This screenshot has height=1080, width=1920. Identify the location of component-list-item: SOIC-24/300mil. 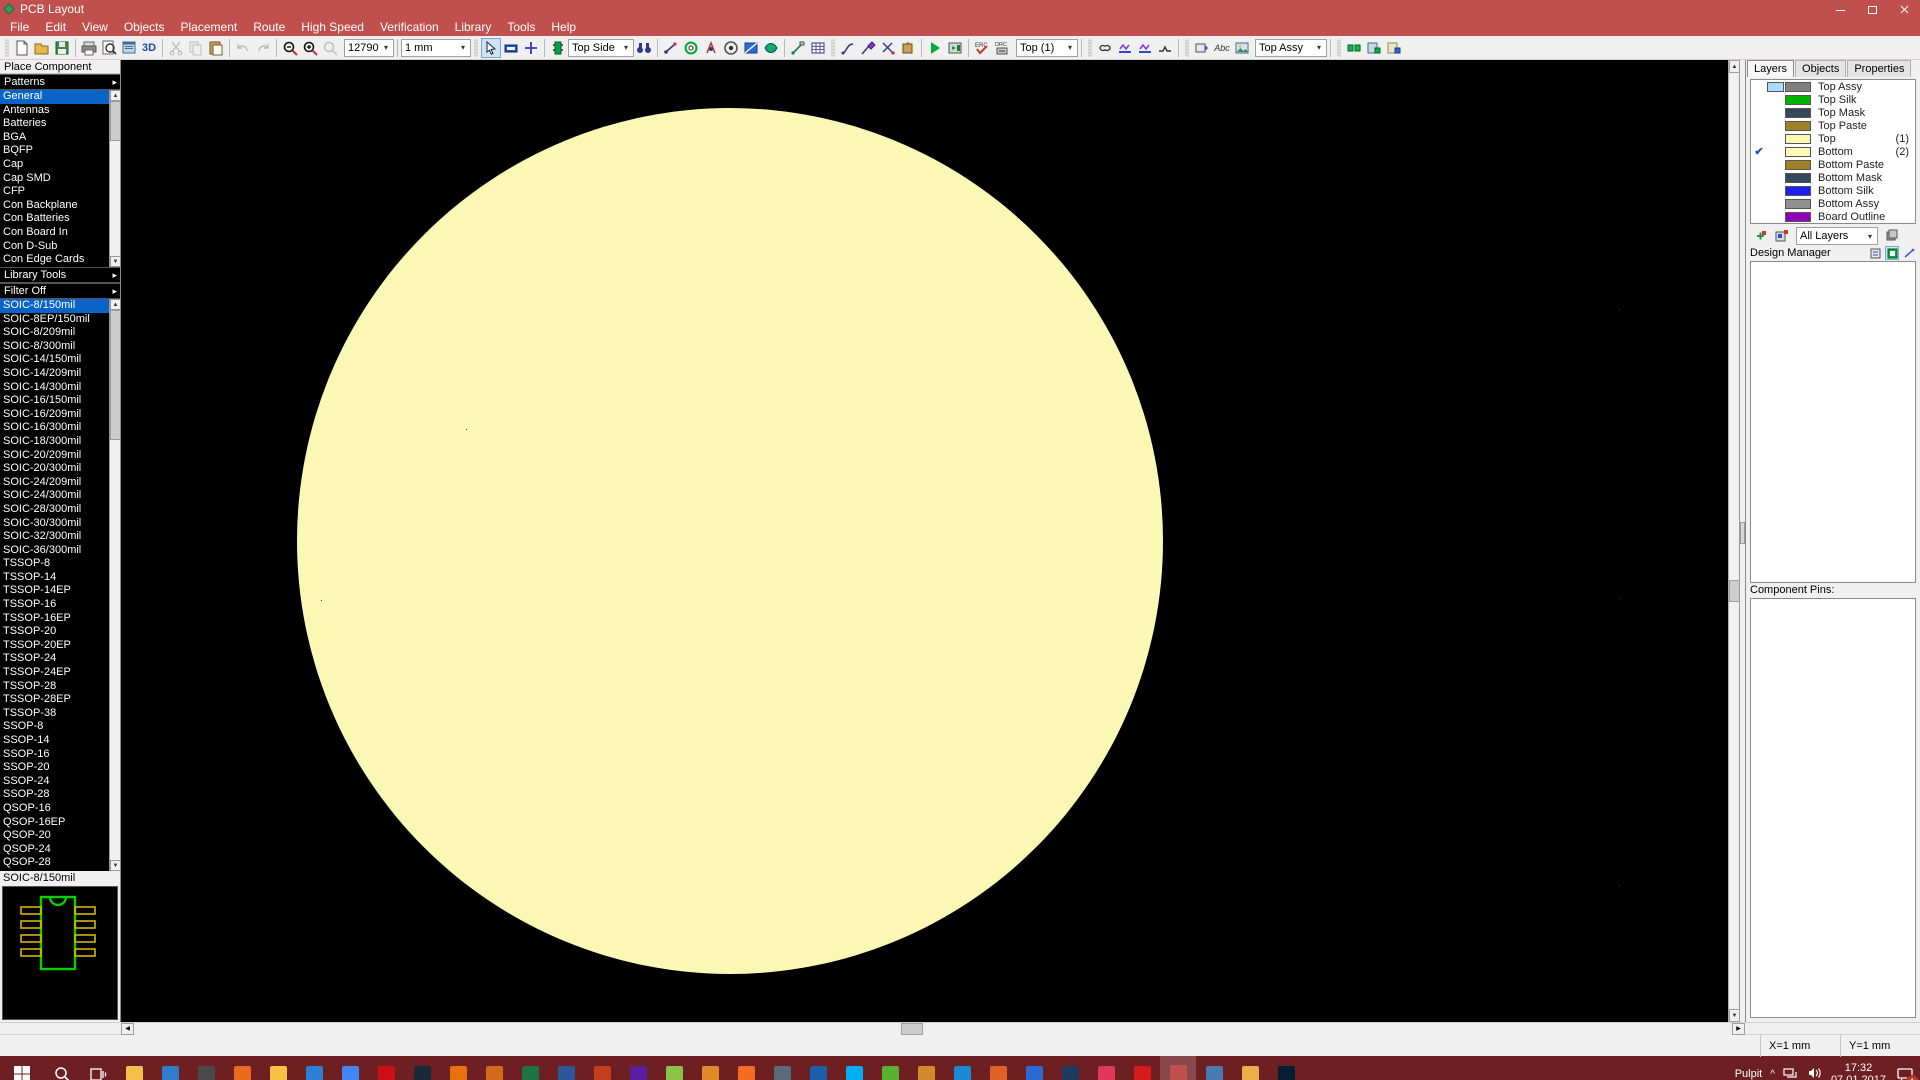
(60, 496).